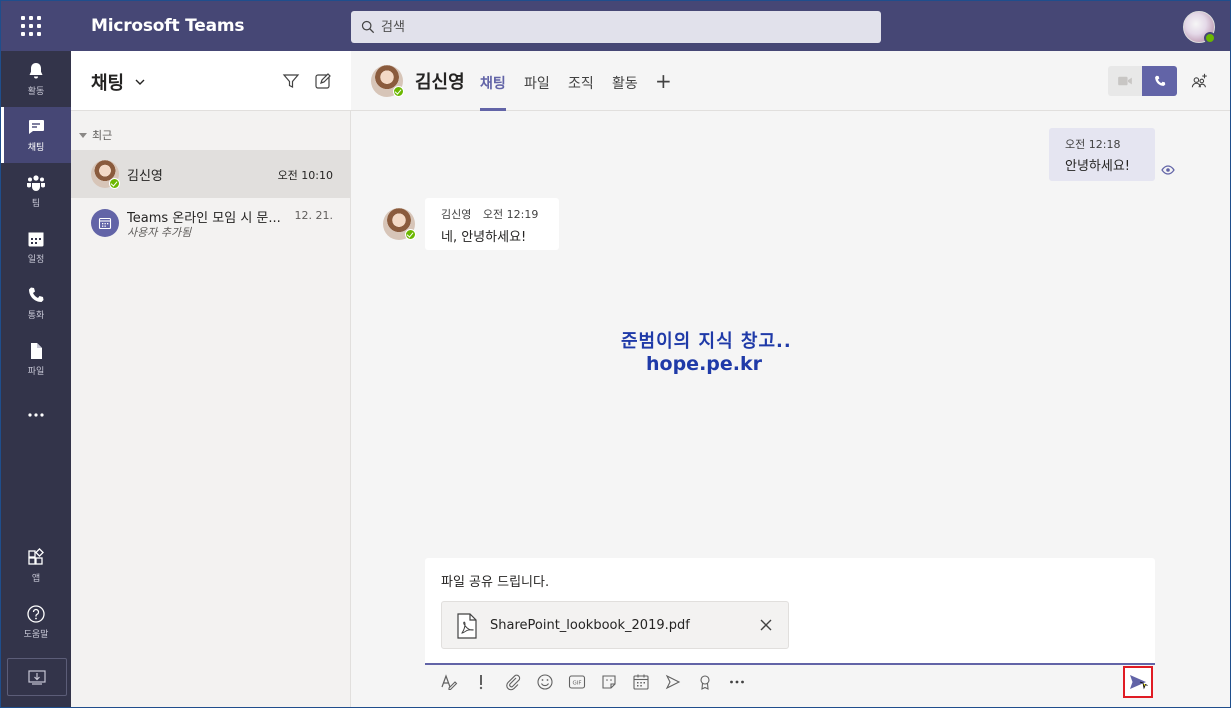  What do you see at coordinates (537, 92) in the screenshot?
I see `tab-files: 파일` at bounding box center [537, 92].